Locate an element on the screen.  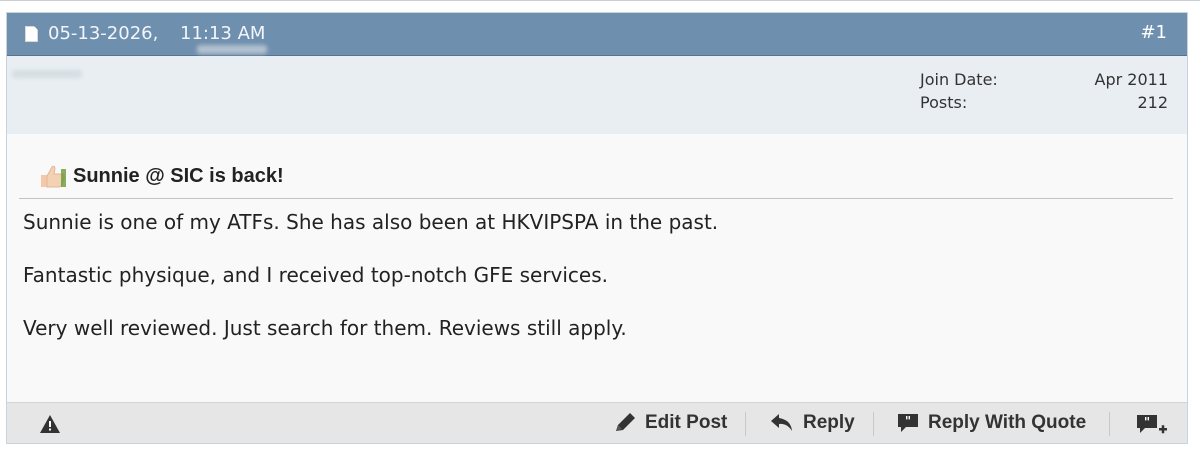
report-warning-icon is located at coordinates (50, 424).